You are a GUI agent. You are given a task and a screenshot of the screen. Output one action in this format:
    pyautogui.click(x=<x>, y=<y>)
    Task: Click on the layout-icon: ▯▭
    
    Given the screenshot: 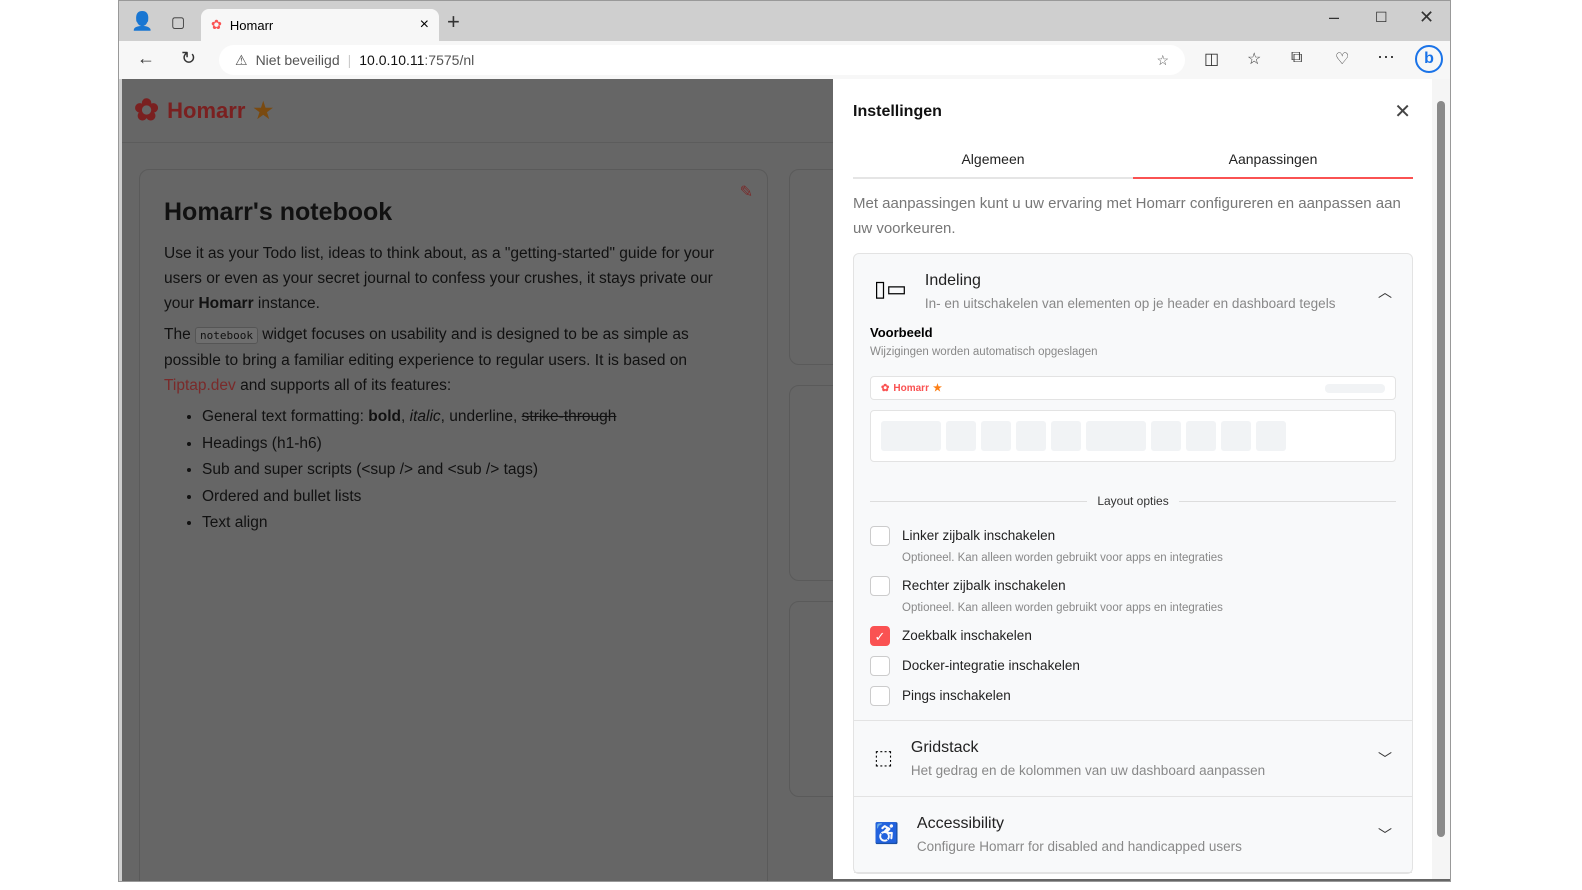 What is the action you would take?
    pyautogui.click(x=890, y=288)
    